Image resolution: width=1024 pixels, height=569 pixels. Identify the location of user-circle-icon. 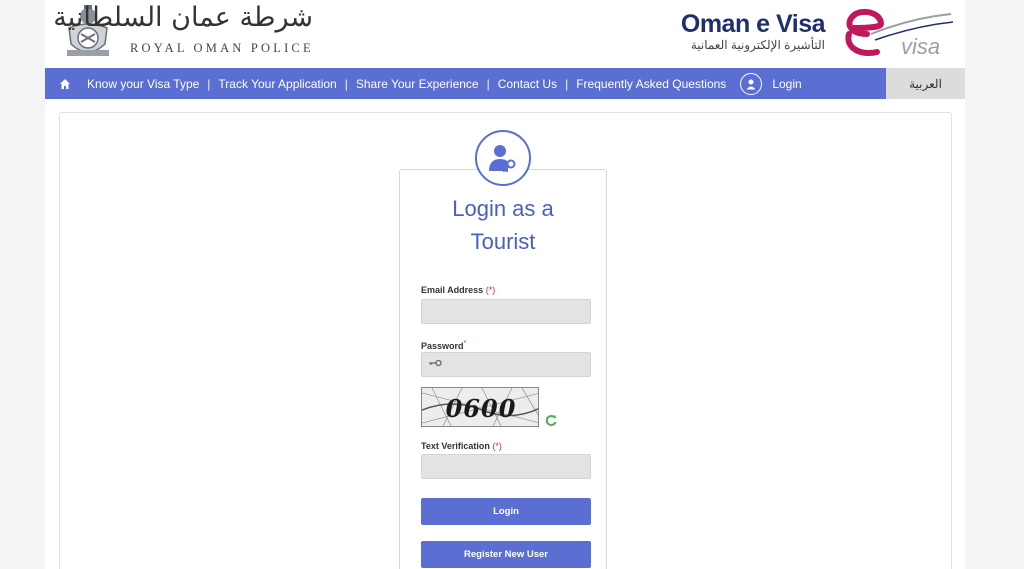
(751, 83).